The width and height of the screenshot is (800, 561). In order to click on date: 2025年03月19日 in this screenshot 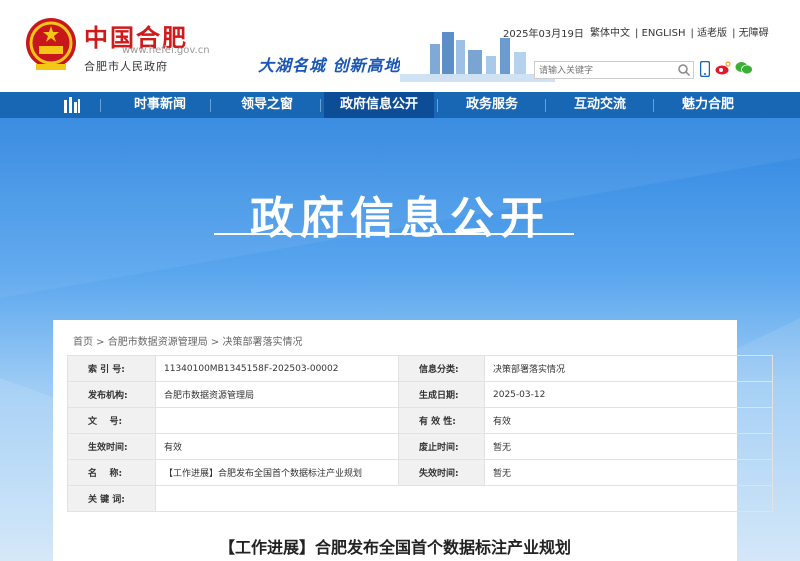, I will do `click(543, 34)`.